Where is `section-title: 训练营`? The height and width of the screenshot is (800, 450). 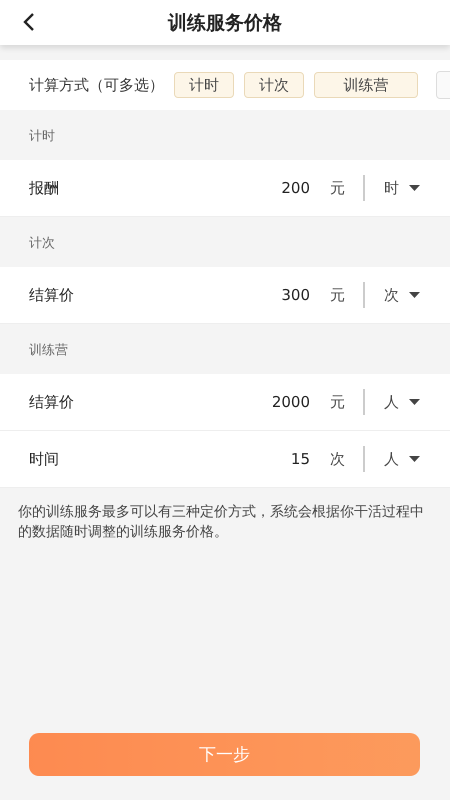
section-title: 训练营 is located at coordinates (48, 350).